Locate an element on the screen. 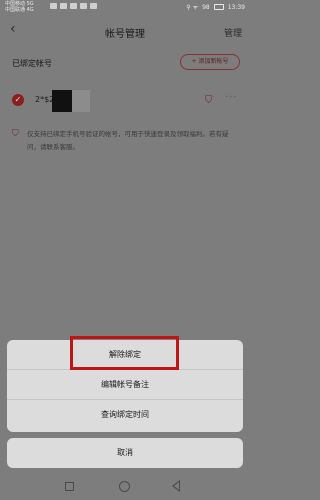 Image resolution: width=320 pixels, height=500 pixels. highlight-box is located at coordinates (124, 353).